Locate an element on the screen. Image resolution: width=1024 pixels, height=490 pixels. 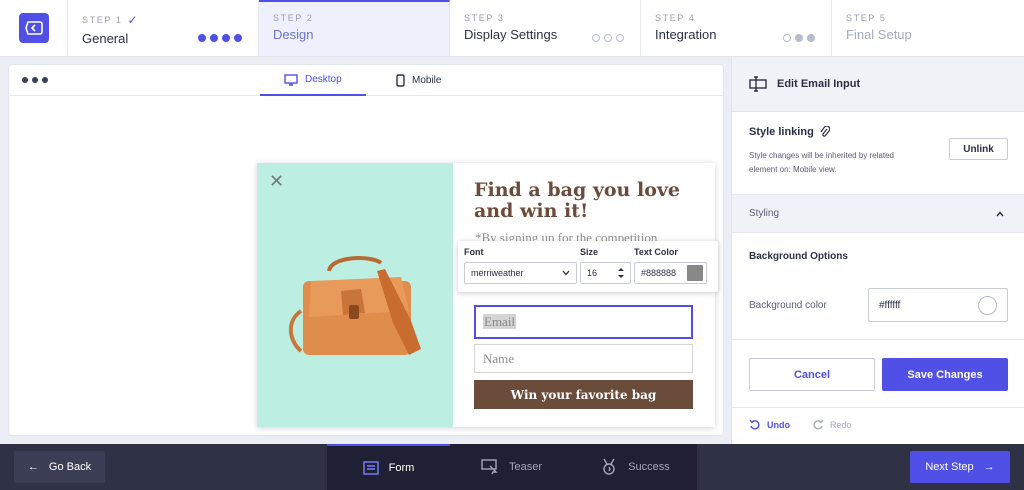
undo-button: Undo is located at coordinates (769, 424).